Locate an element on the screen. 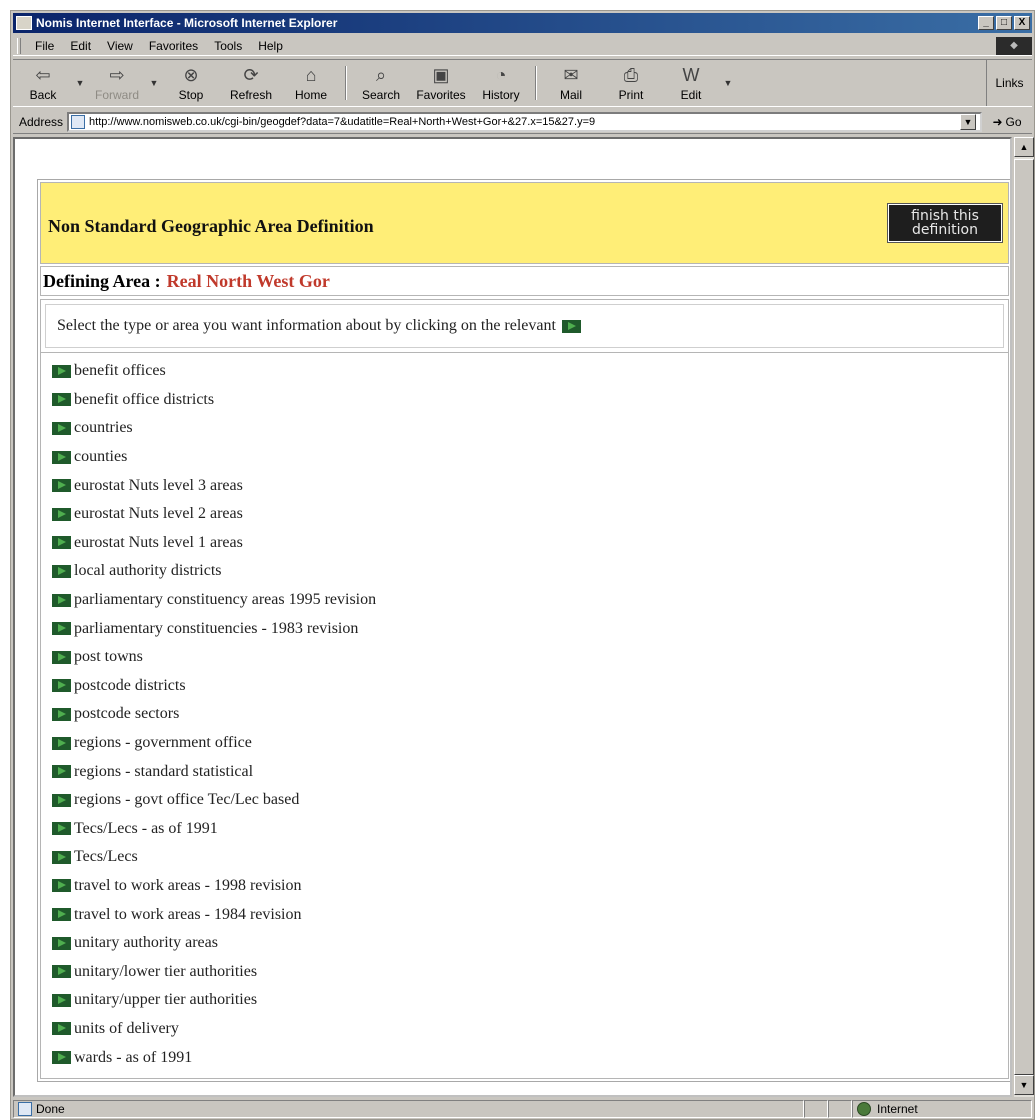 Image resolution: width=1035 pixels, height=1120 pixels. area-type-label: benefit offices is located at coordinates (120, 371).